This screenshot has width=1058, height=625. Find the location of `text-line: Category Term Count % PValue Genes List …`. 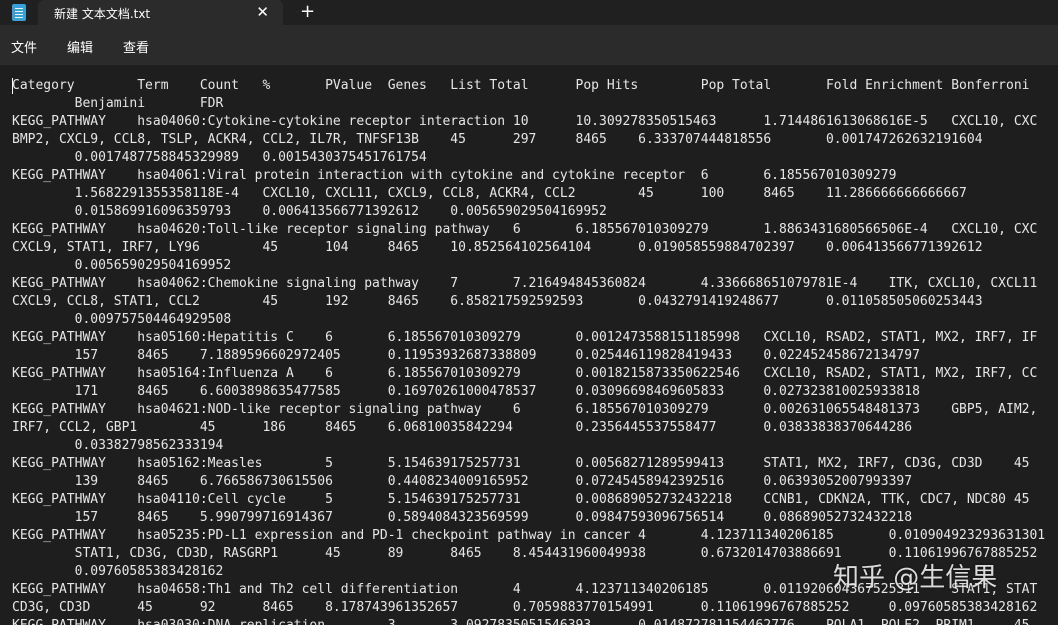

text-line: Category Term Count % PValue Genes List … is located at coordinates (521, 85).